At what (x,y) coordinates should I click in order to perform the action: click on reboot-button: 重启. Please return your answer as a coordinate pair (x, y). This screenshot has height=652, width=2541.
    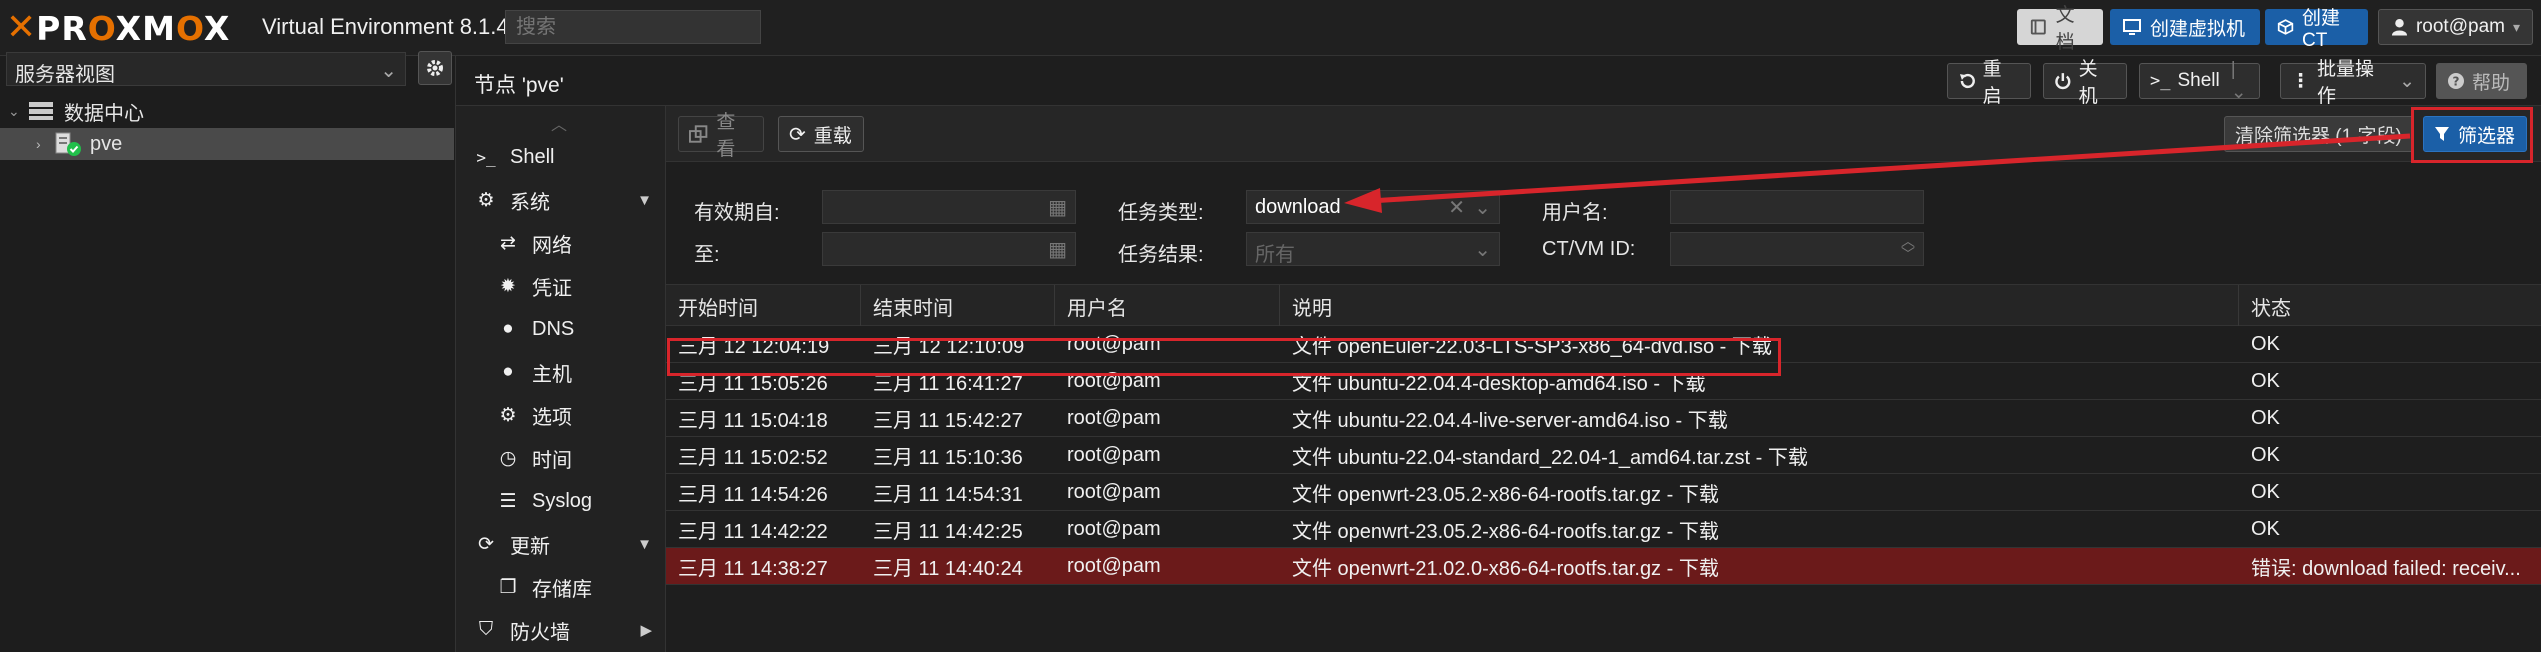
    Looking at the image, I should click on (1989, 83).